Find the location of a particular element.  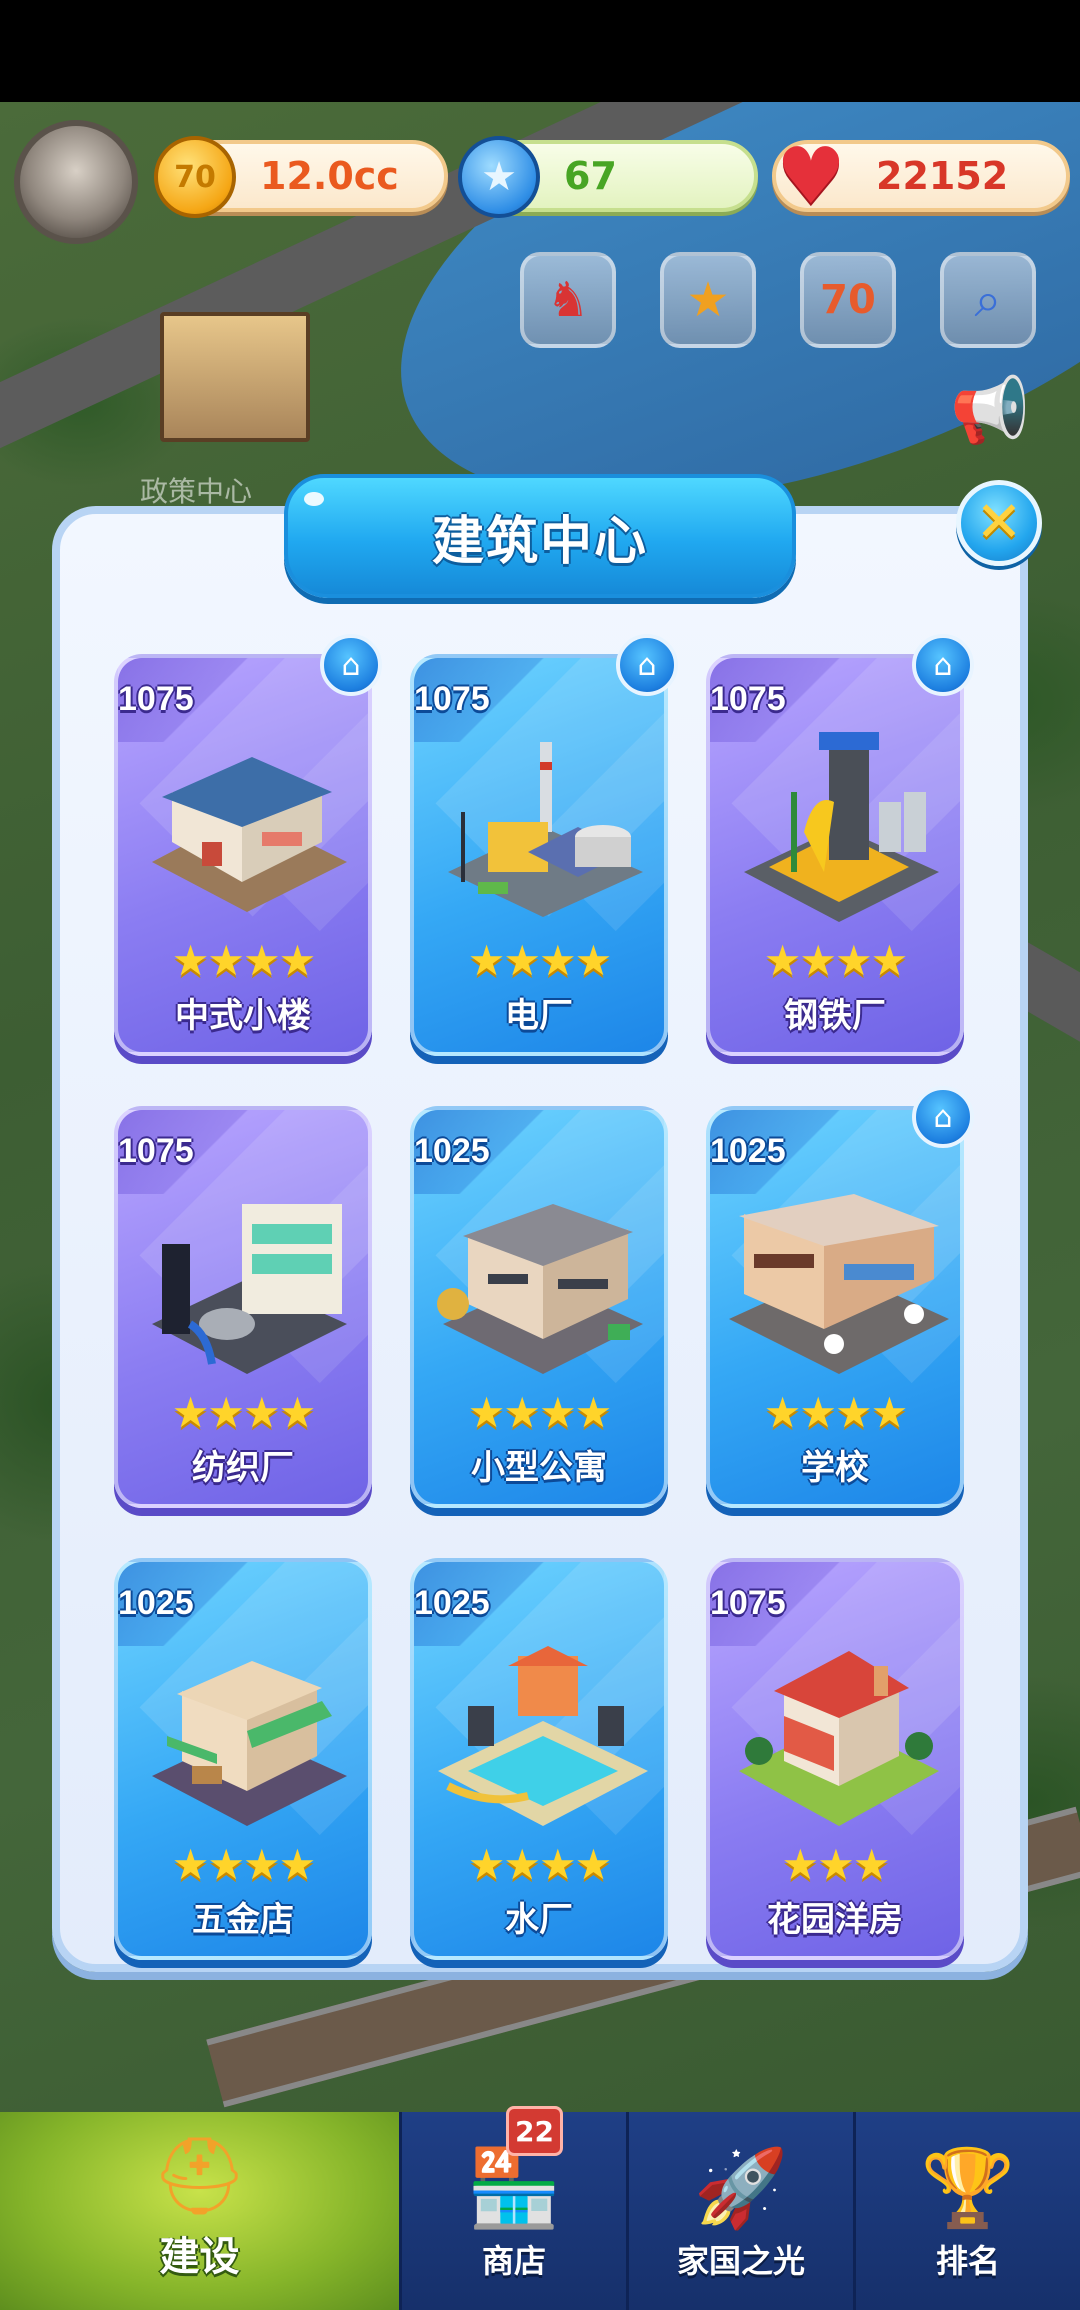

close-icon: ✕ is located at coordinates (999, 522).